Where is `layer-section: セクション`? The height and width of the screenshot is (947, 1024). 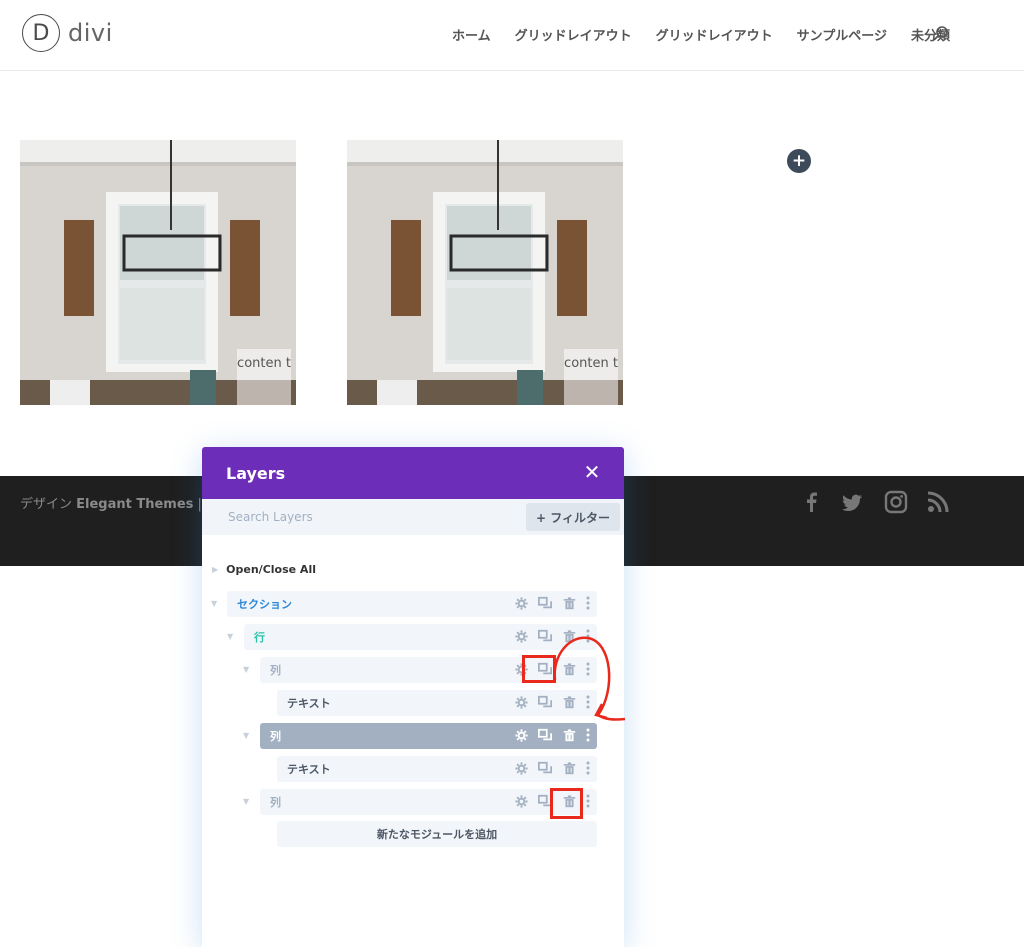 layer-section: セクション is located at coordinates (412, 604).